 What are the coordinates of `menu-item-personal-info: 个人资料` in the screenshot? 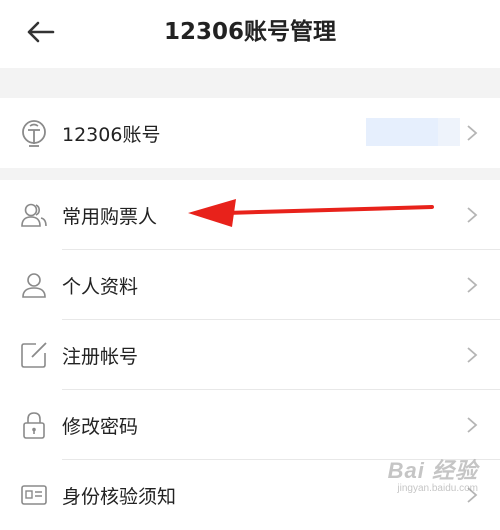 It's located at (250, 285).